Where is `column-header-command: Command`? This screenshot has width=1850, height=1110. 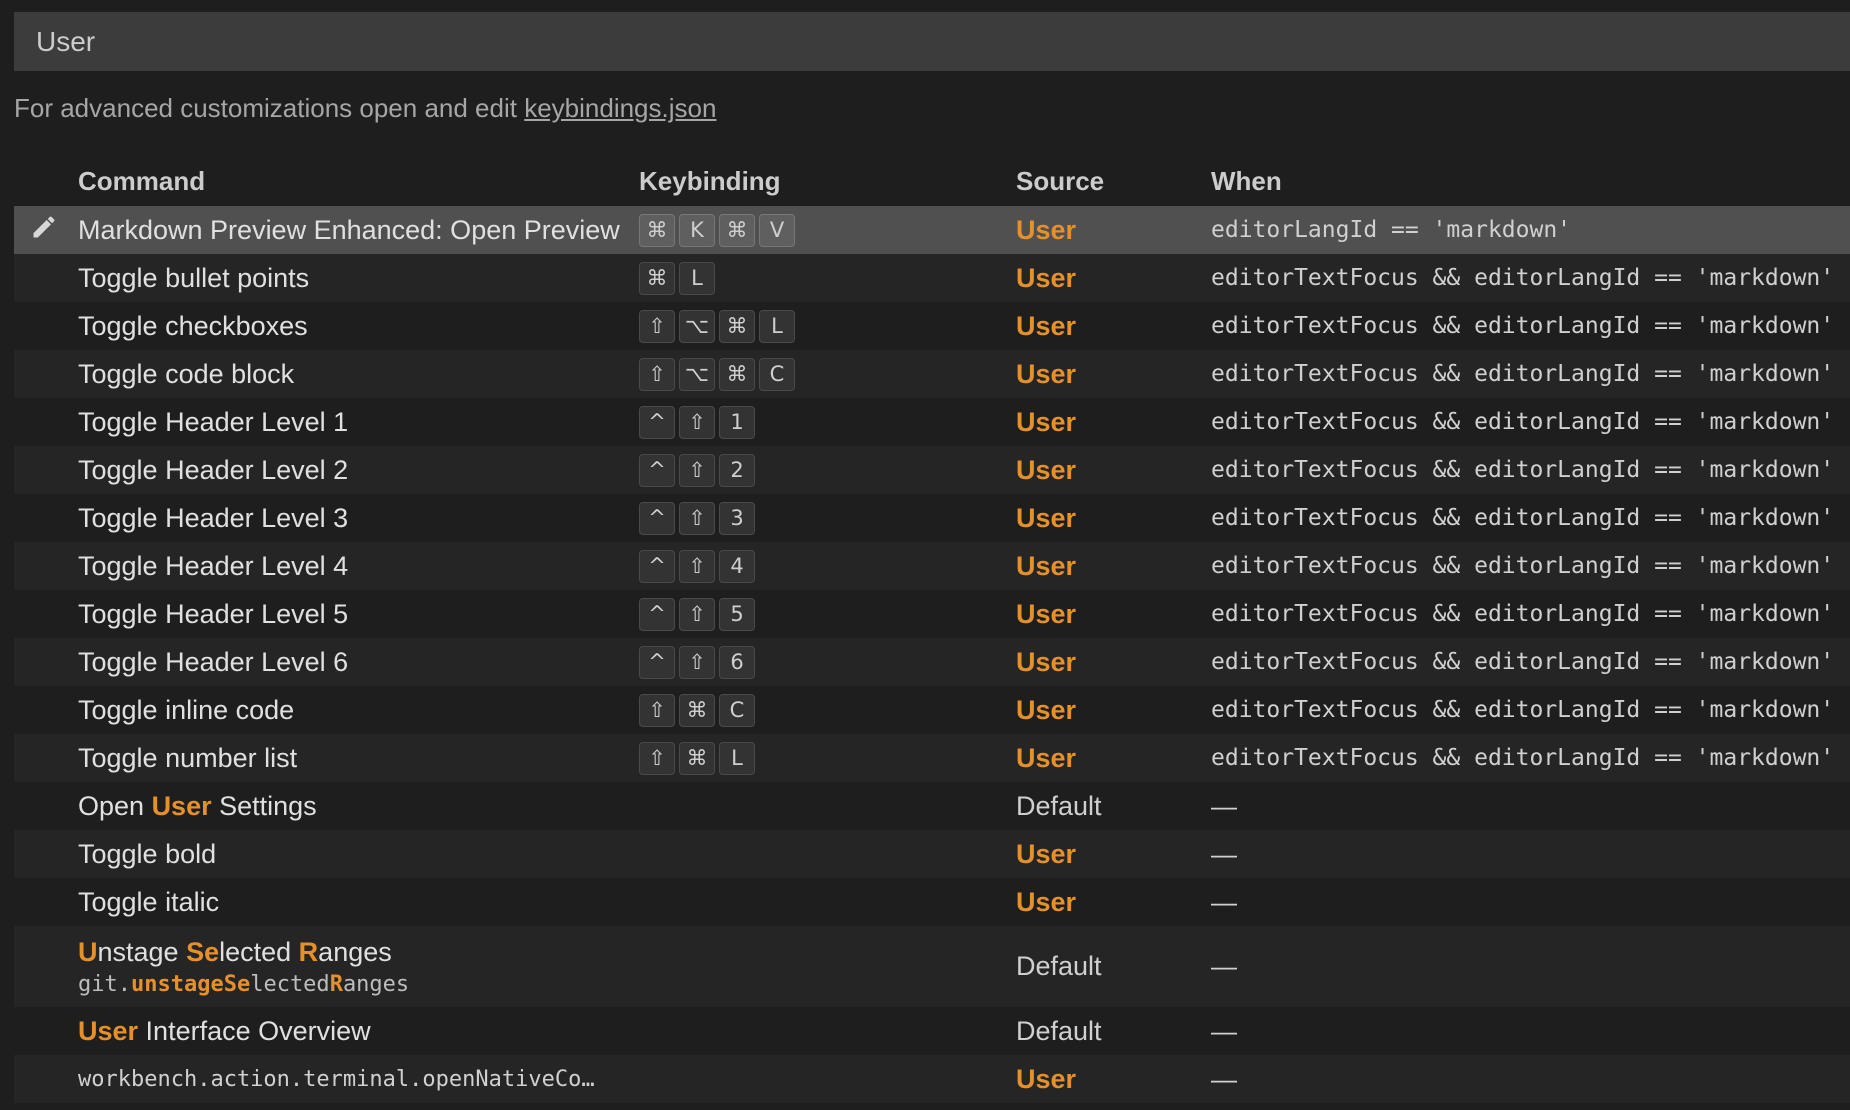 column-header-command: Command is located at coordinates (141, 181).